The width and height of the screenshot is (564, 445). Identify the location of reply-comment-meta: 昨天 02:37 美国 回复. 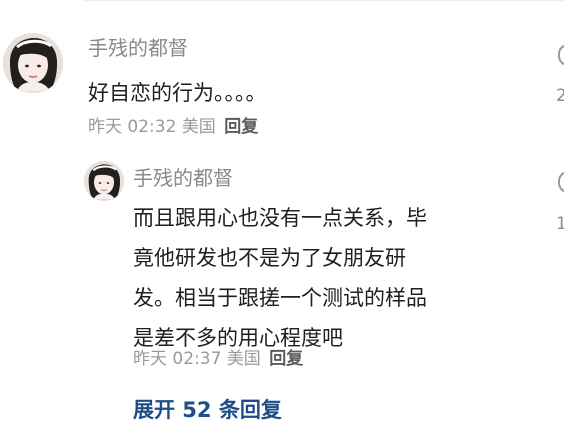
(218, 359).